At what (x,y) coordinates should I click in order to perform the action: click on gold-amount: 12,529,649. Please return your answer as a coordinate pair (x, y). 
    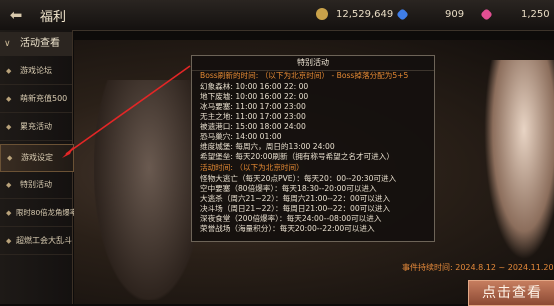
    Looking at the image, I should click on (365, 14).